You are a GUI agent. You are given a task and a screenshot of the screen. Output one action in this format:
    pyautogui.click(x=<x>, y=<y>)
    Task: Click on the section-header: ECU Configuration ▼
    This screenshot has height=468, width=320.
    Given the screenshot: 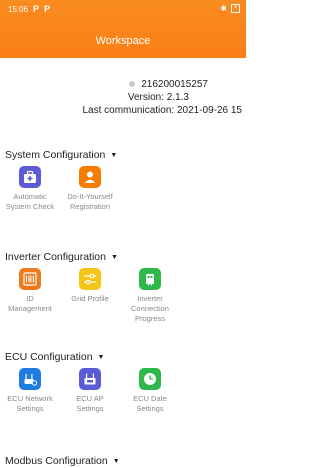 What is the action you would take?
    pyautogui.click(x=123, y=357)
    